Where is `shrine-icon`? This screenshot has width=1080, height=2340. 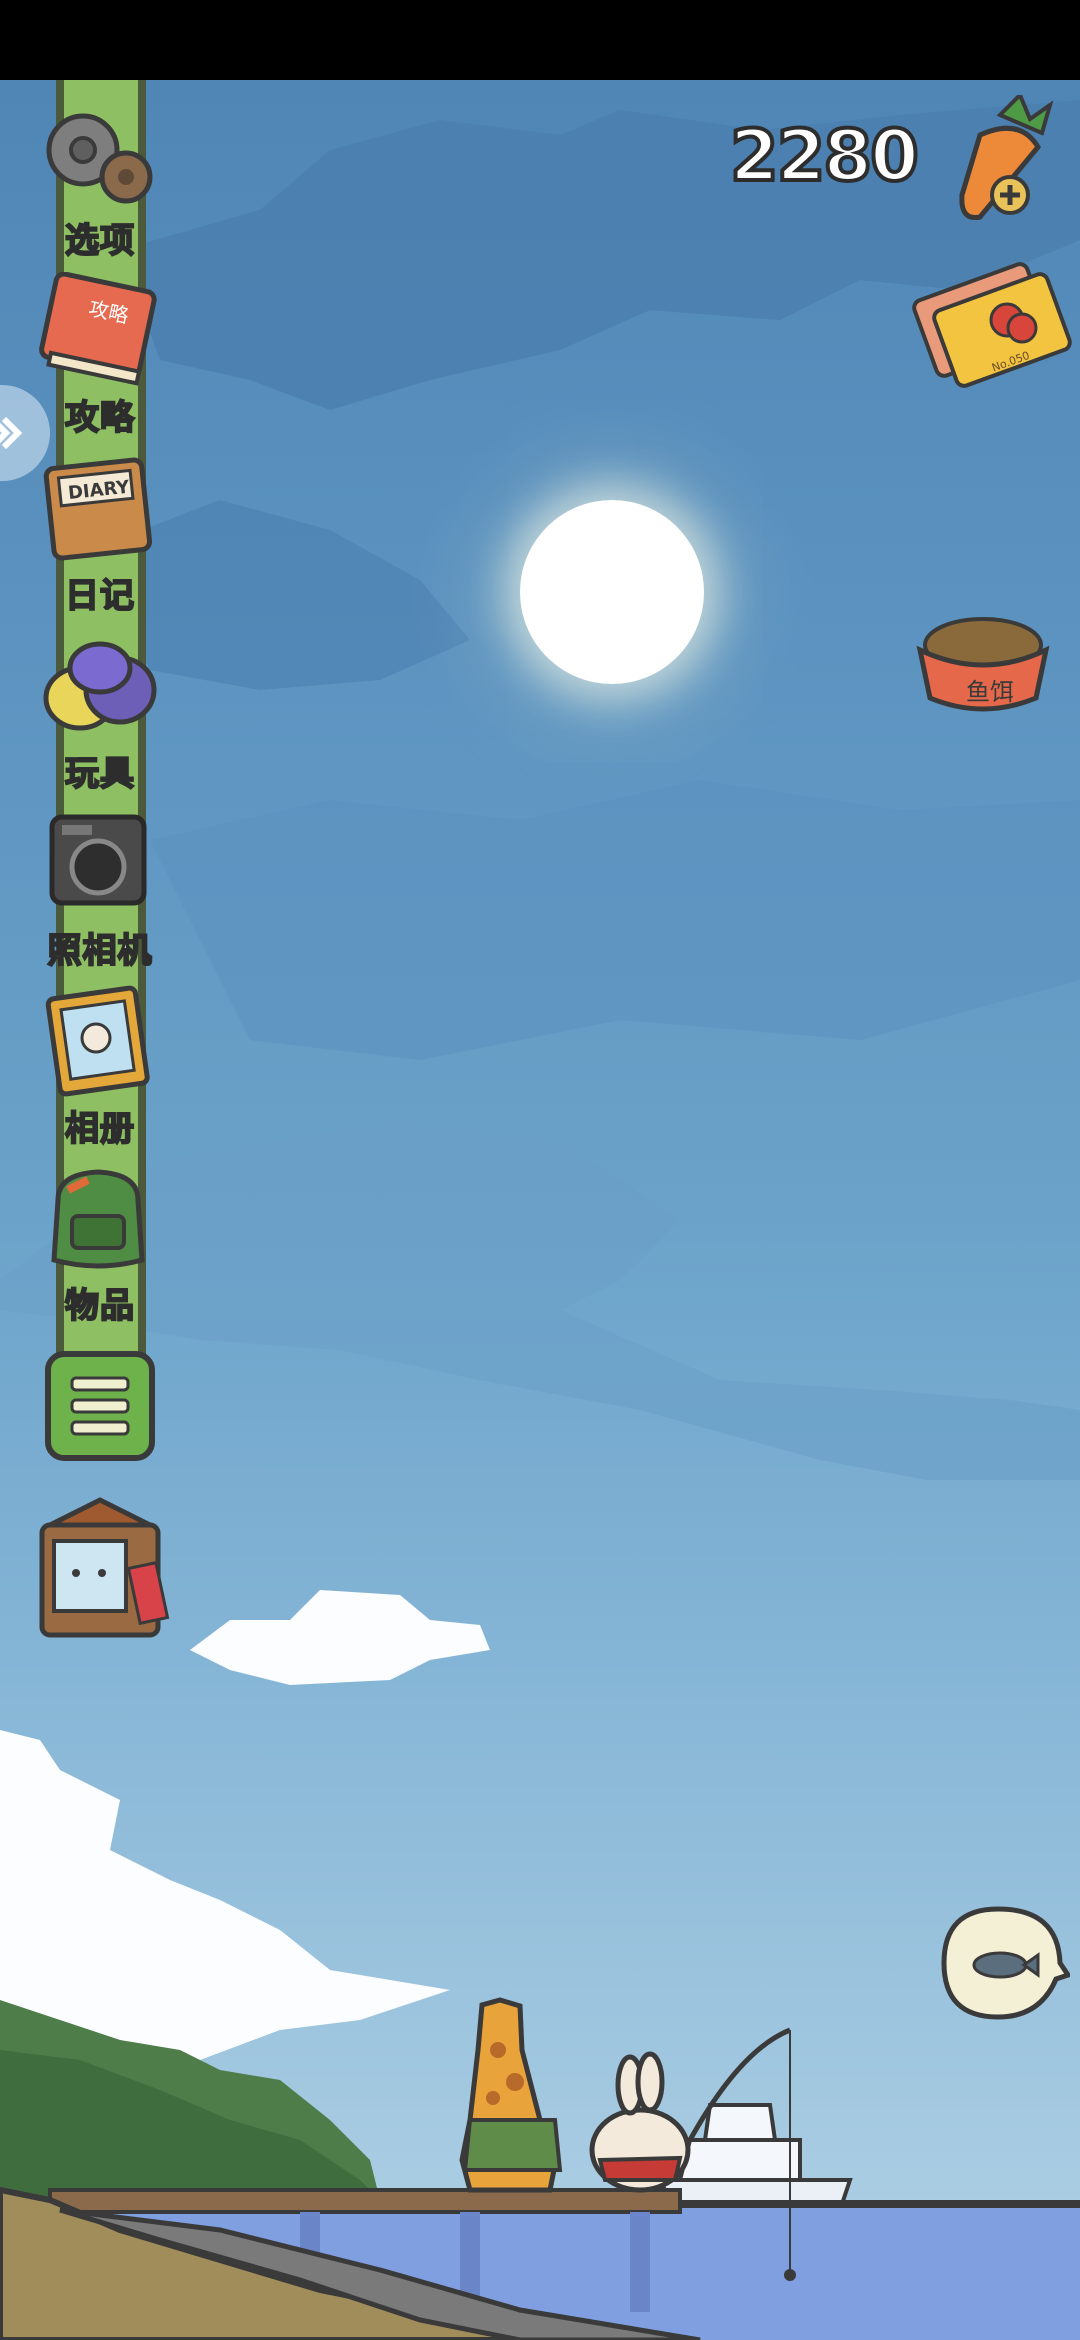
shrine-icon is located at coordinates (104, 1567).